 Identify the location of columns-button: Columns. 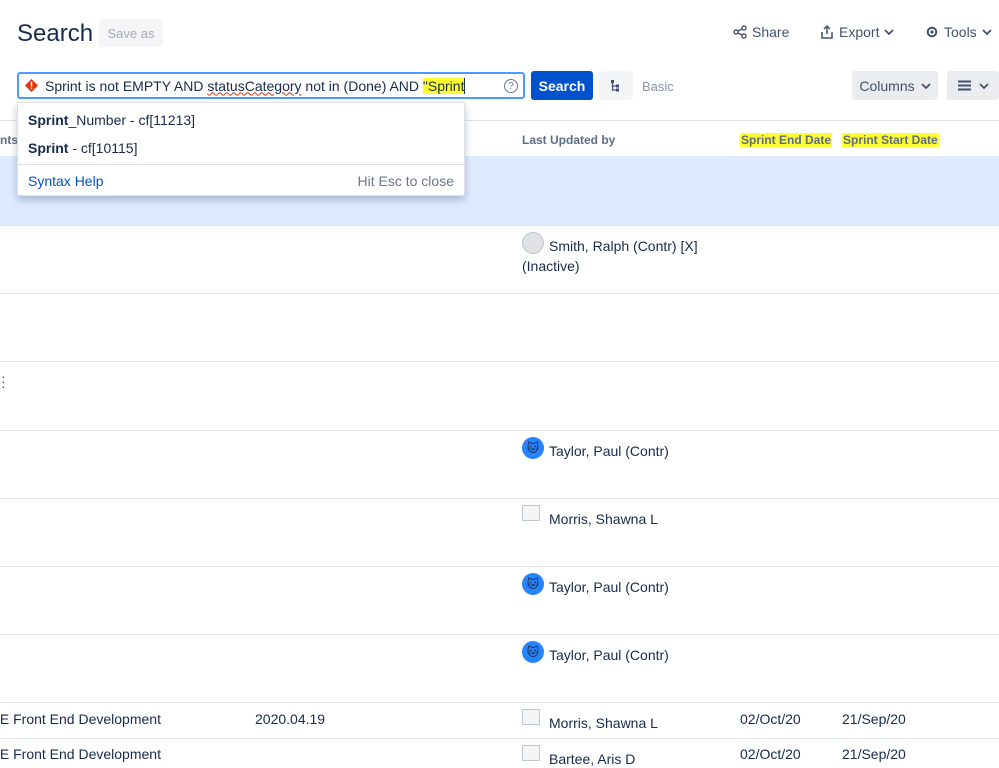
(895, 85).